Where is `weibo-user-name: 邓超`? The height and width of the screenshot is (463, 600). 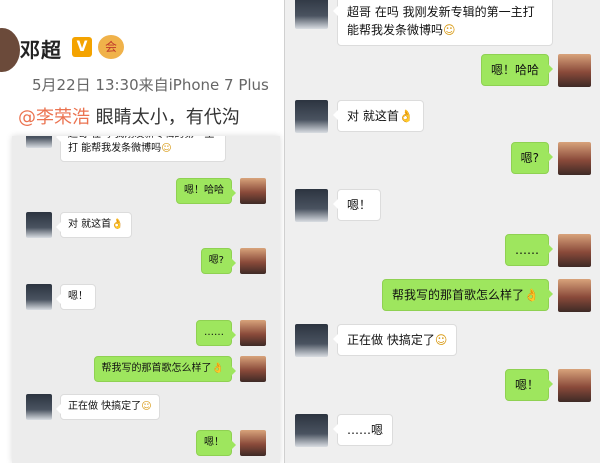 weibo-user-name: 邓超 is located at coordinates (41, 48).